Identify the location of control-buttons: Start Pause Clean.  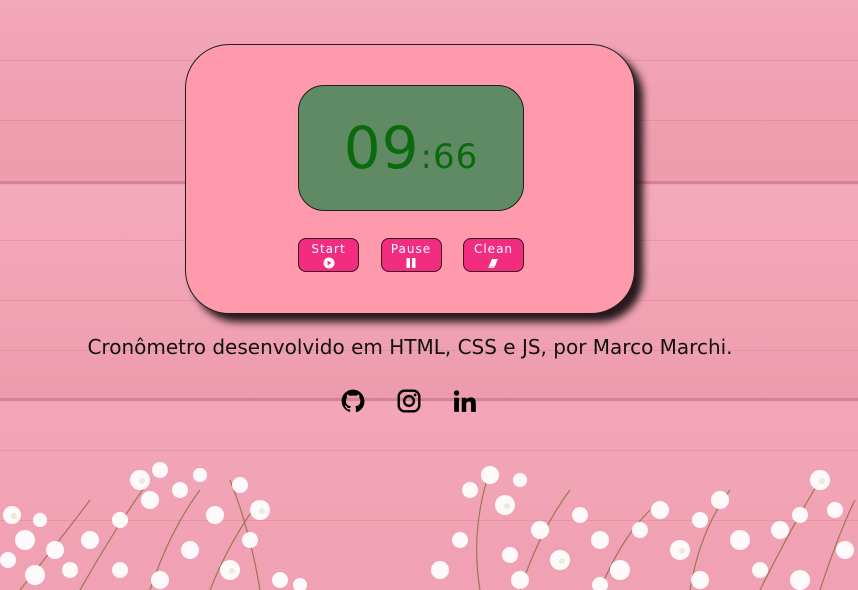
(411, 255).